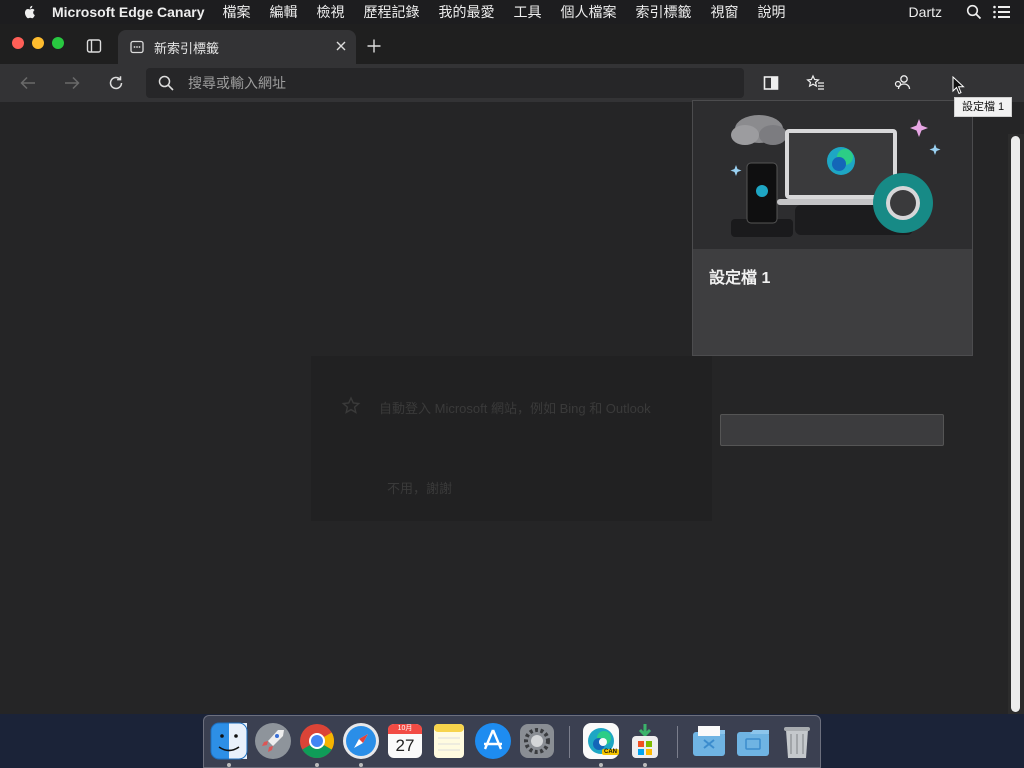 The width and height of the screenshot is (1024, 768). I want to click on macos-dock: 10月 27 CAN, so click(512, 741).